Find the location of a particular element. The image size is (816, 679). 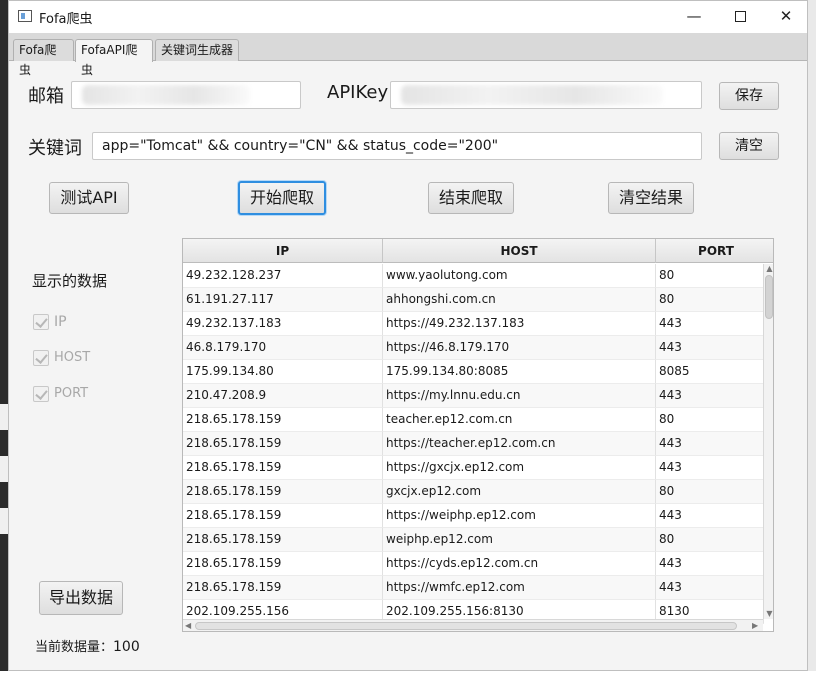

cell-host: gxcjx.ep12.com is located at coordinates (519, 492).